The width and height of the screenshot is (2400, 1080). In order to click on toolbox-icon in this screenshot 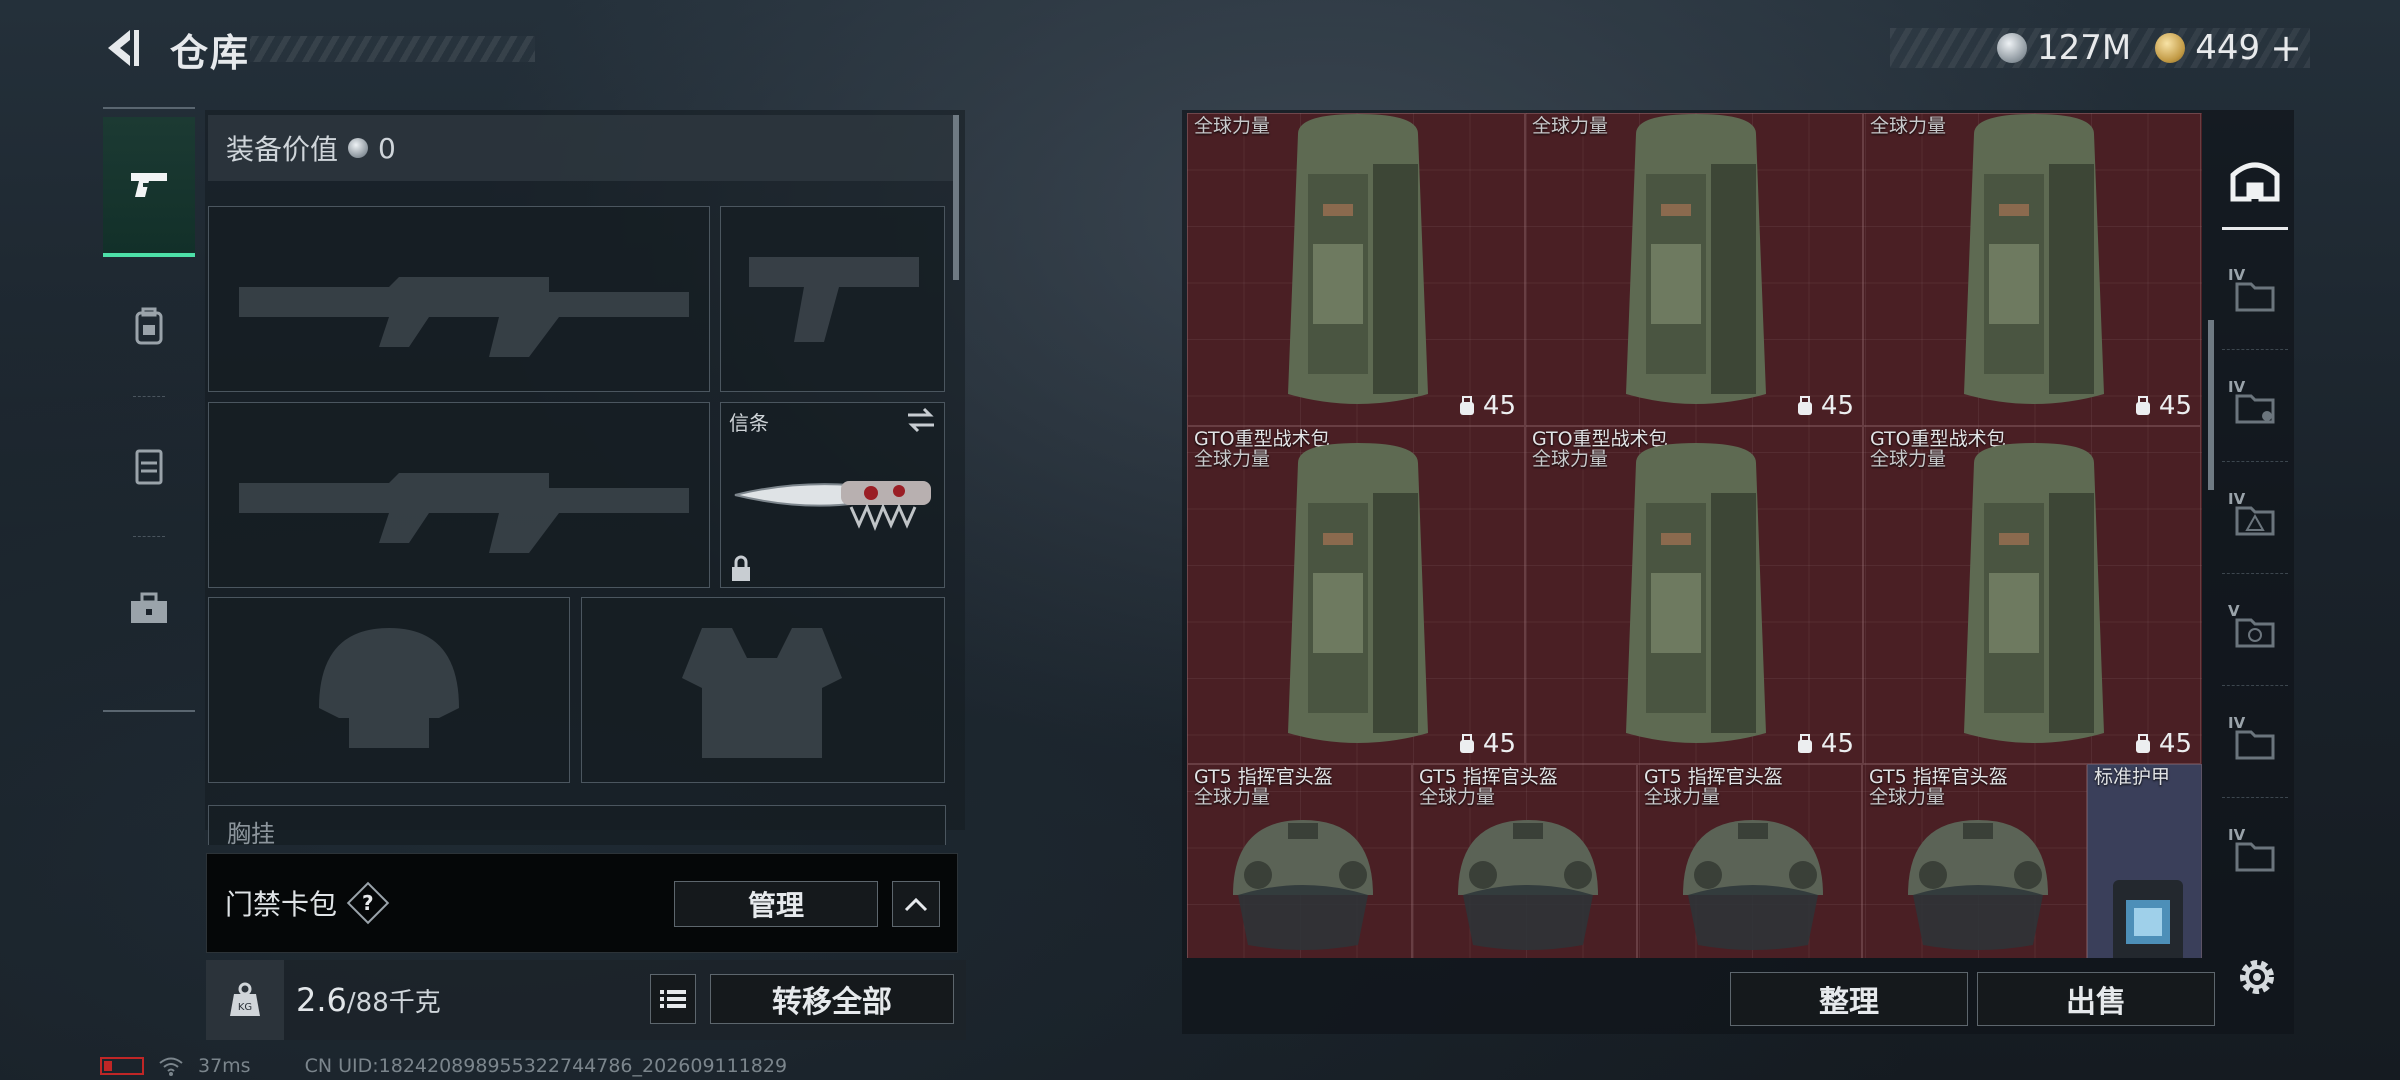, I will do `click(149, 607)`.